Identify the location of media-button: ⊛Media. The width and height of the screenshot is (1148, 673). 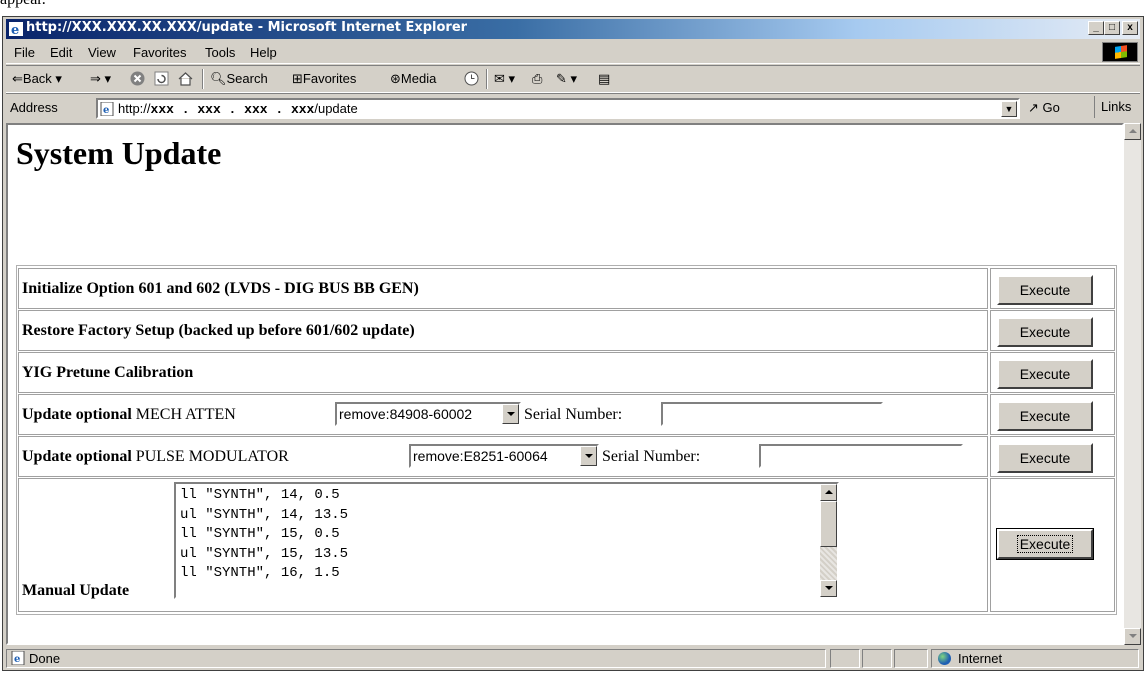
(413, 79).